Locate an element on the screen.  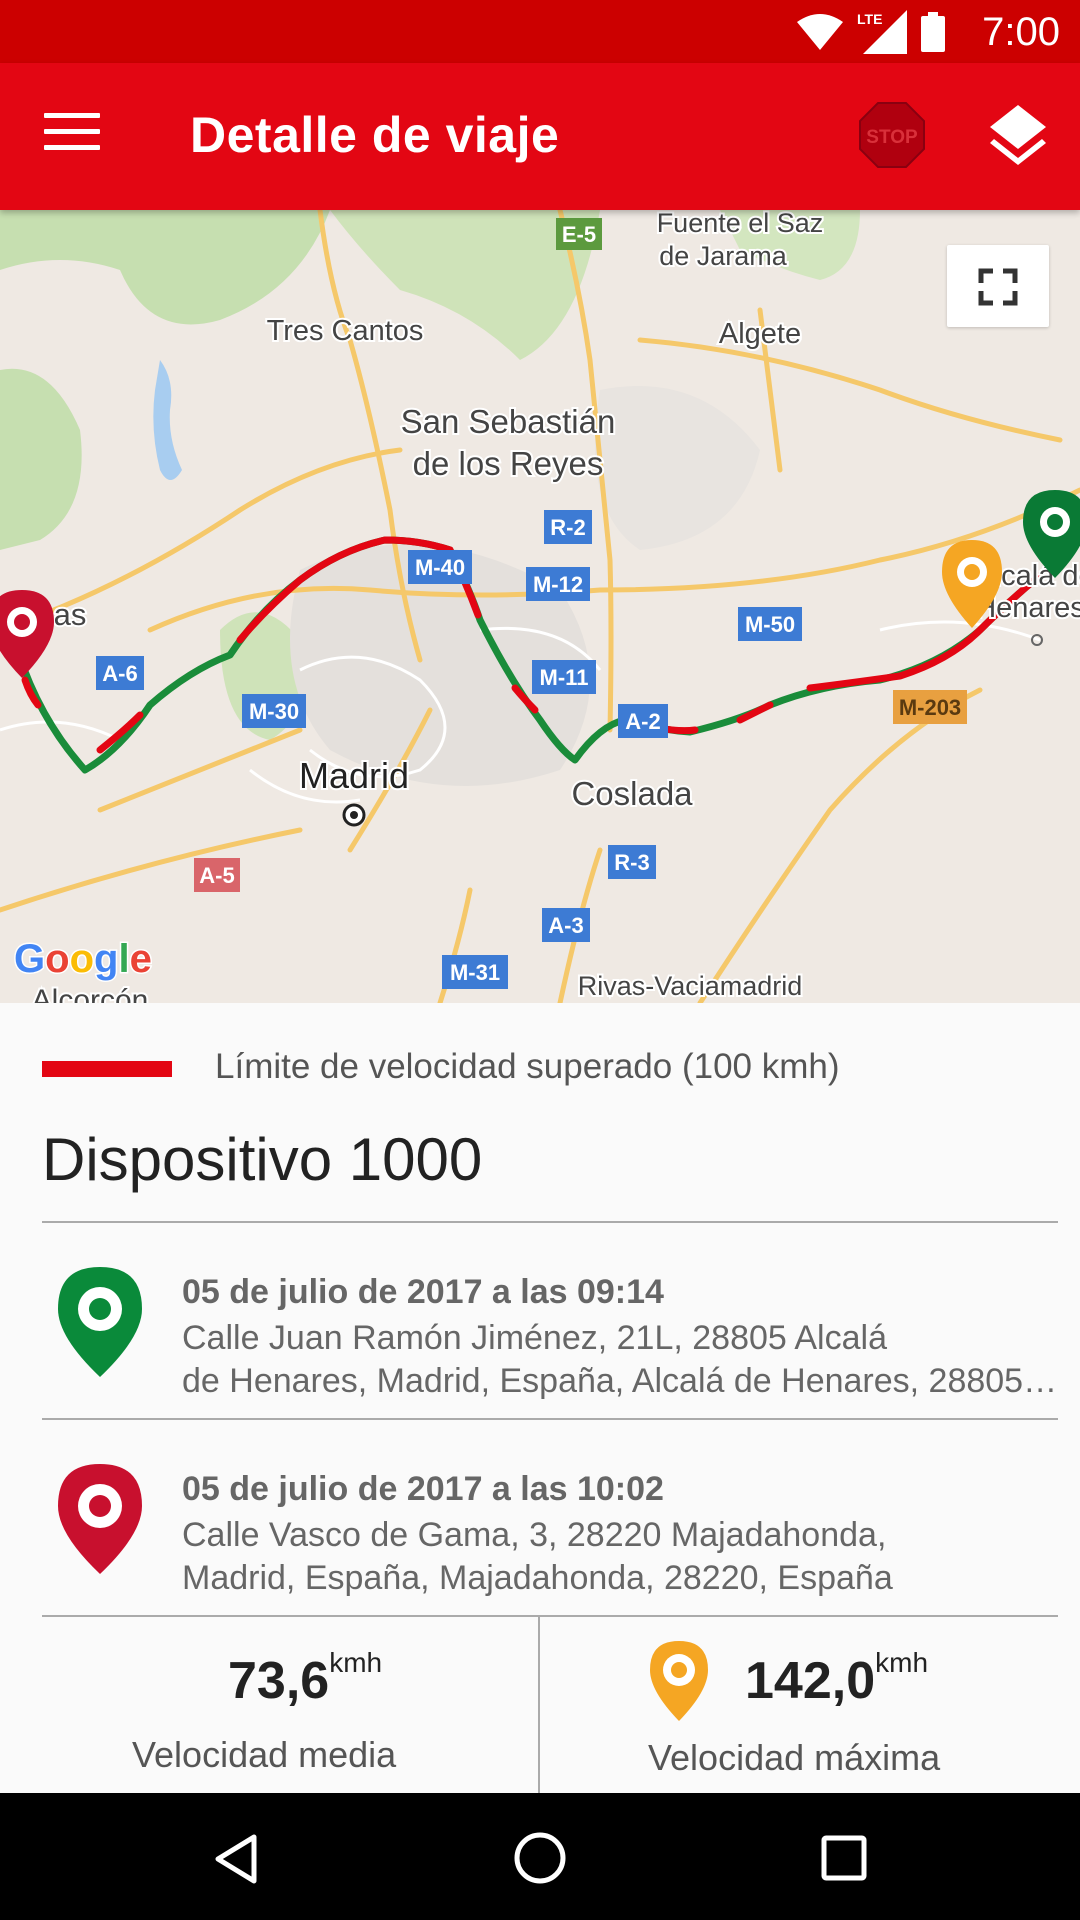
svg-text: Tres Cantos is located at coordinates (345, 331).